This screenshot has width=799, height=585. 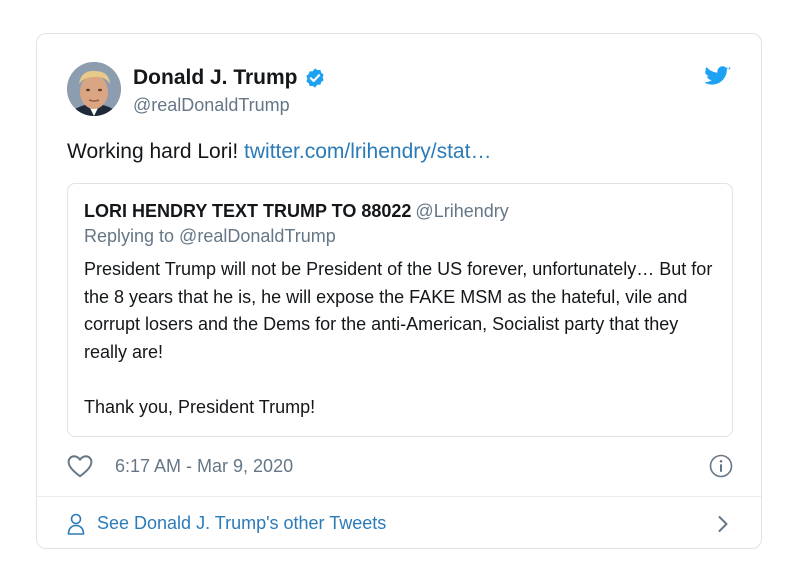 What do you see at coordinates (156, 151) in the screenshot?
I see `tweet-text-body: Working hard Lori!` at bounding box center [156, 151].